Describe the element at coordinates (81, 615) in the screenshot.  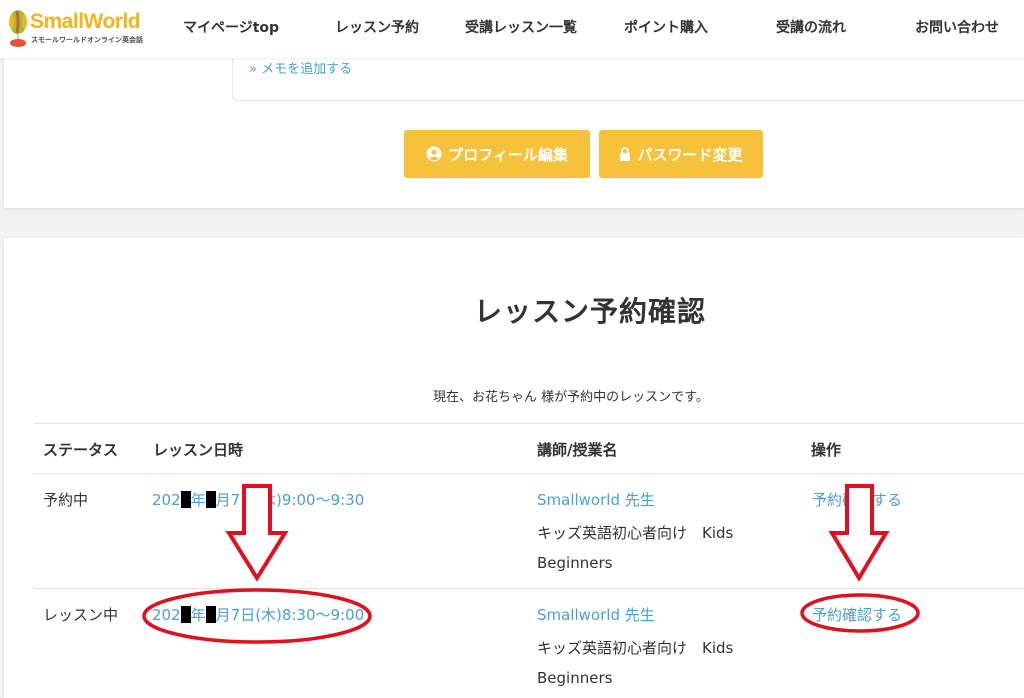
I see `status-cell: レッスン中` at that location.